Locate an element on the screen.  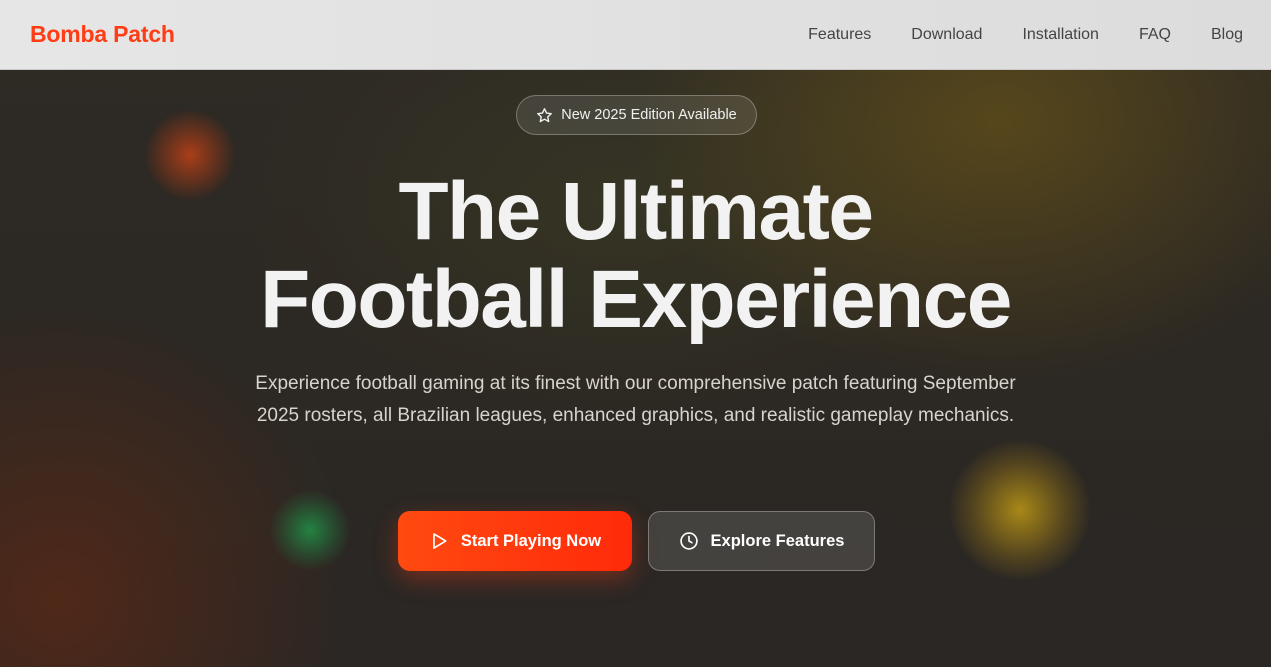
decorative-glow-yellow is located at coordinates (1020, 510).